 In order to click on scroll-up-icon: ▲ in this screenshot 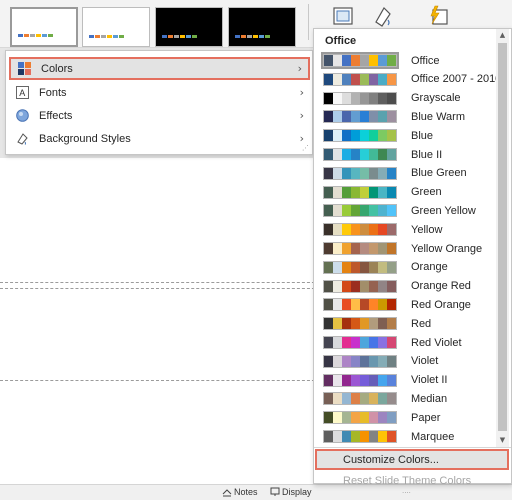, I will do `click(502, 35)`.